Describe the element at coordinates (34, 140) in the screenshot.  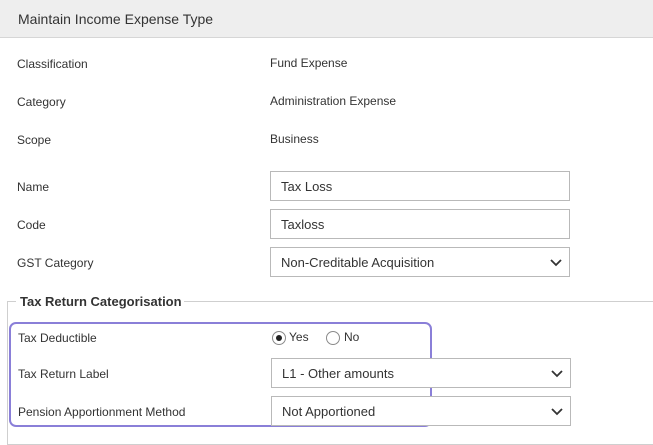
I see `scope-label: Scope` at that location.